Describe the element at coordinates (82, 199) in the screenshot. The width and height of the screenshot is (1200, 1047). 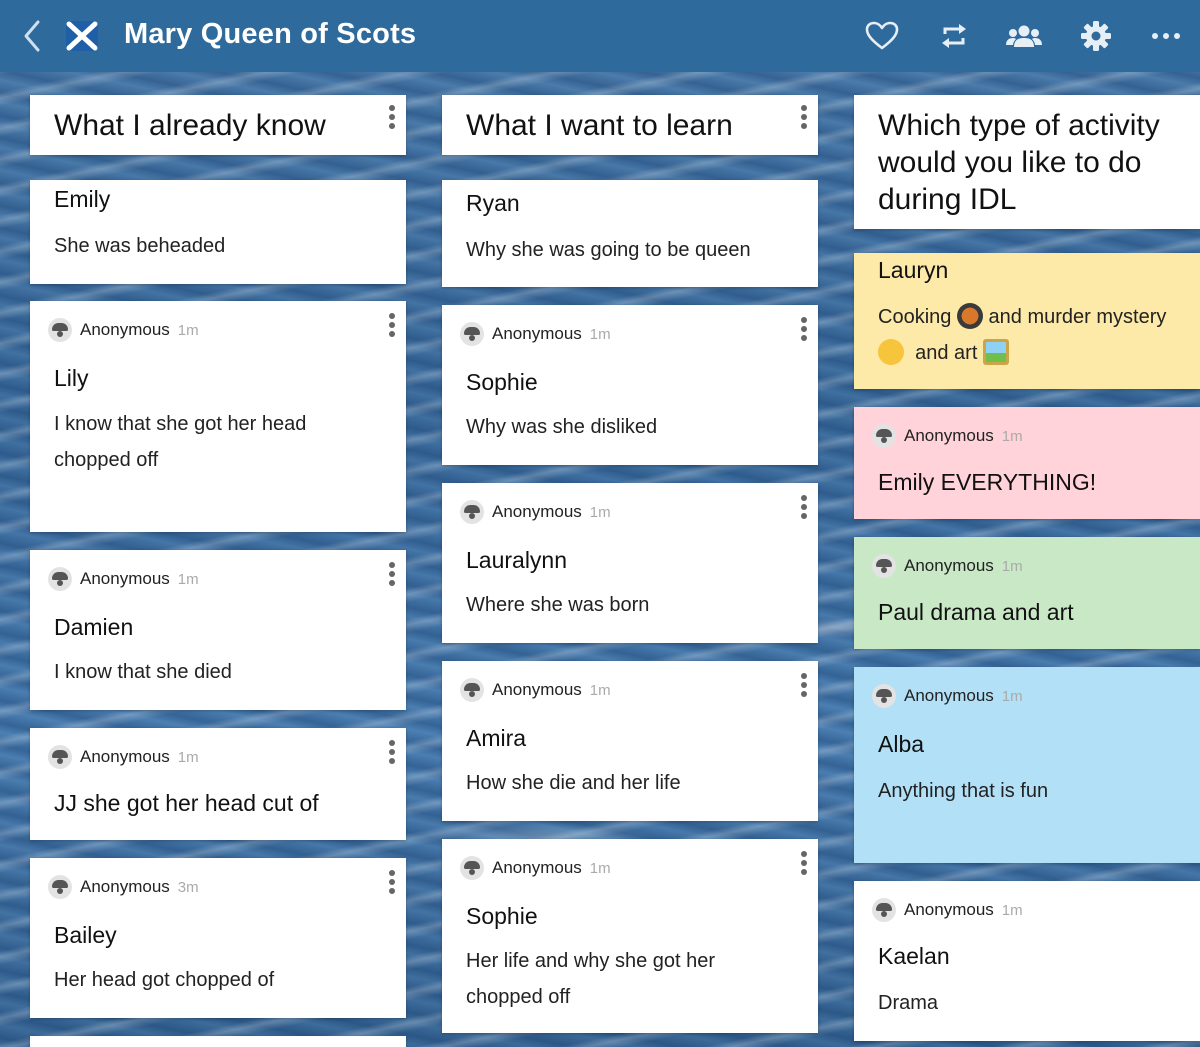
I see `post-title: Emily` at that location.